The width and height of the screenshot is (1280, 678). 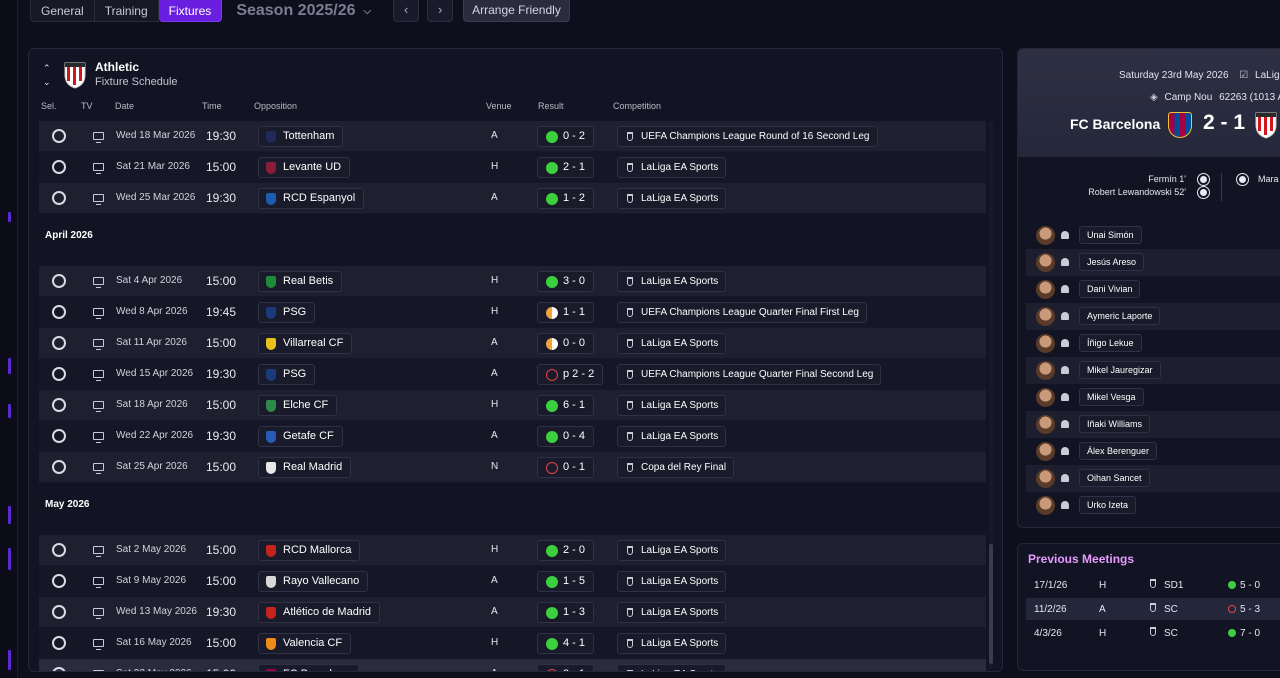 What do you see at coordinates (1153, 235) in the screenshot?
I see `lineup-row: Unai Simón` at bounding box center [1153, 235].